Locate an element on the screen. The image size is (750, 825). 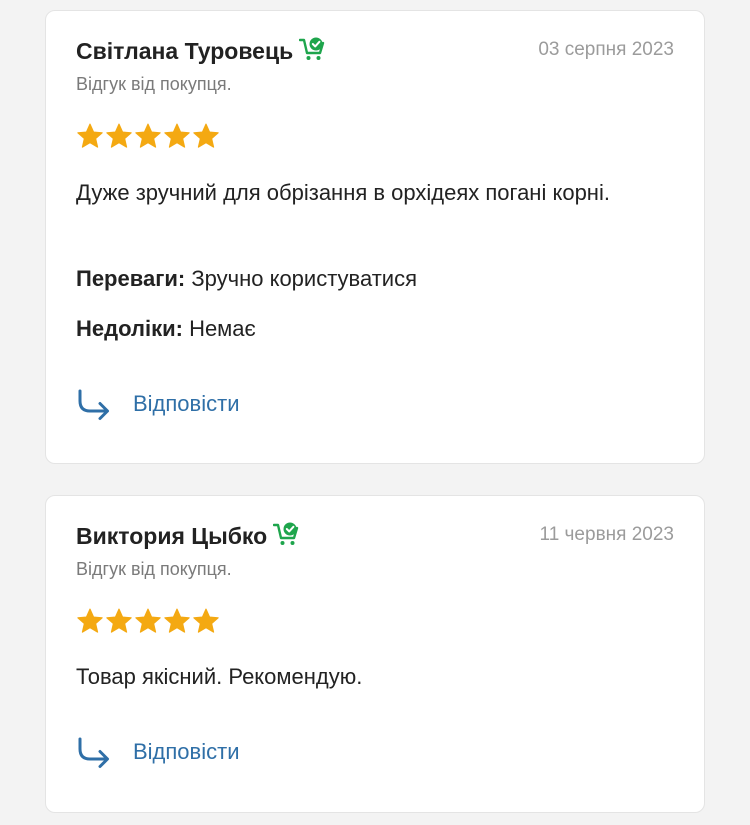
review-cons: Недоліки: Немає is located at coordinates (360, 329).